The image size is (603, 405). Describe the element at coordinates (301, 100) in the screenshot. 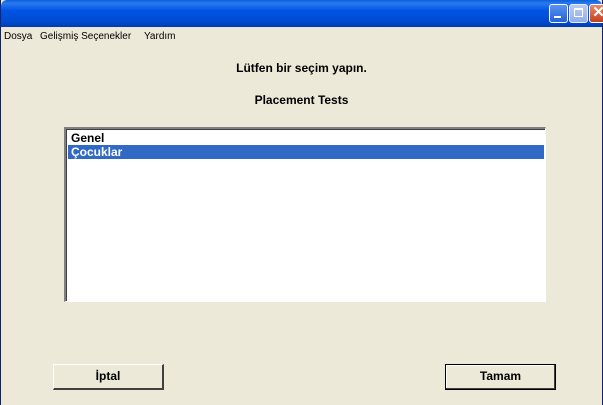

I see `subtitle-heading: Placement Tests` at that location.